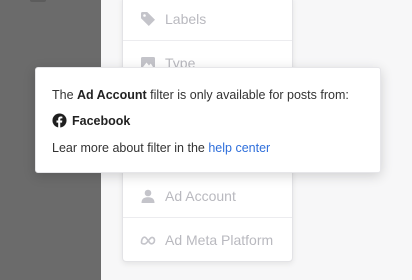  Describe the element at coordinates (219, 240) in the screenshot. I see `menu-item-label: Ad Meta Platform` at that location.